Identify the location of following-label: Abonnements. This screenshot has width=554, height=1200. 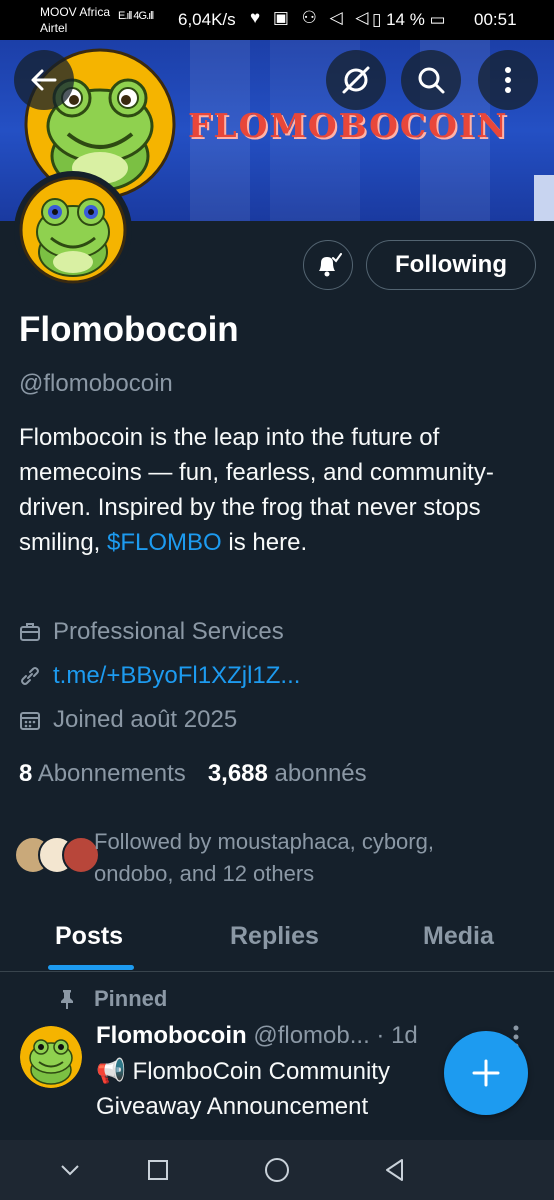
(111, 773).